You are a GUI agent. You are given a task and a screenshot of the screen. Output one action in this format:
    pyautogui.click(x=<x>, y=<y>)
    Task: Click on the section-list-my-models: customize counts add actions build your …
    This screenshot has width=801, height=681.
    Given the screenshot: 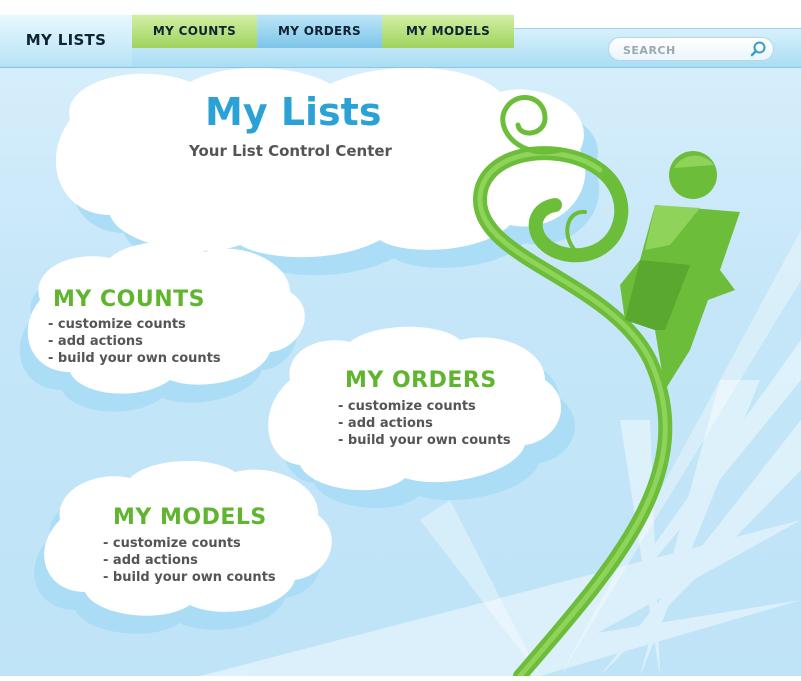 What is the action you would take?
    pyautogui.click(x=189, y=560)
    